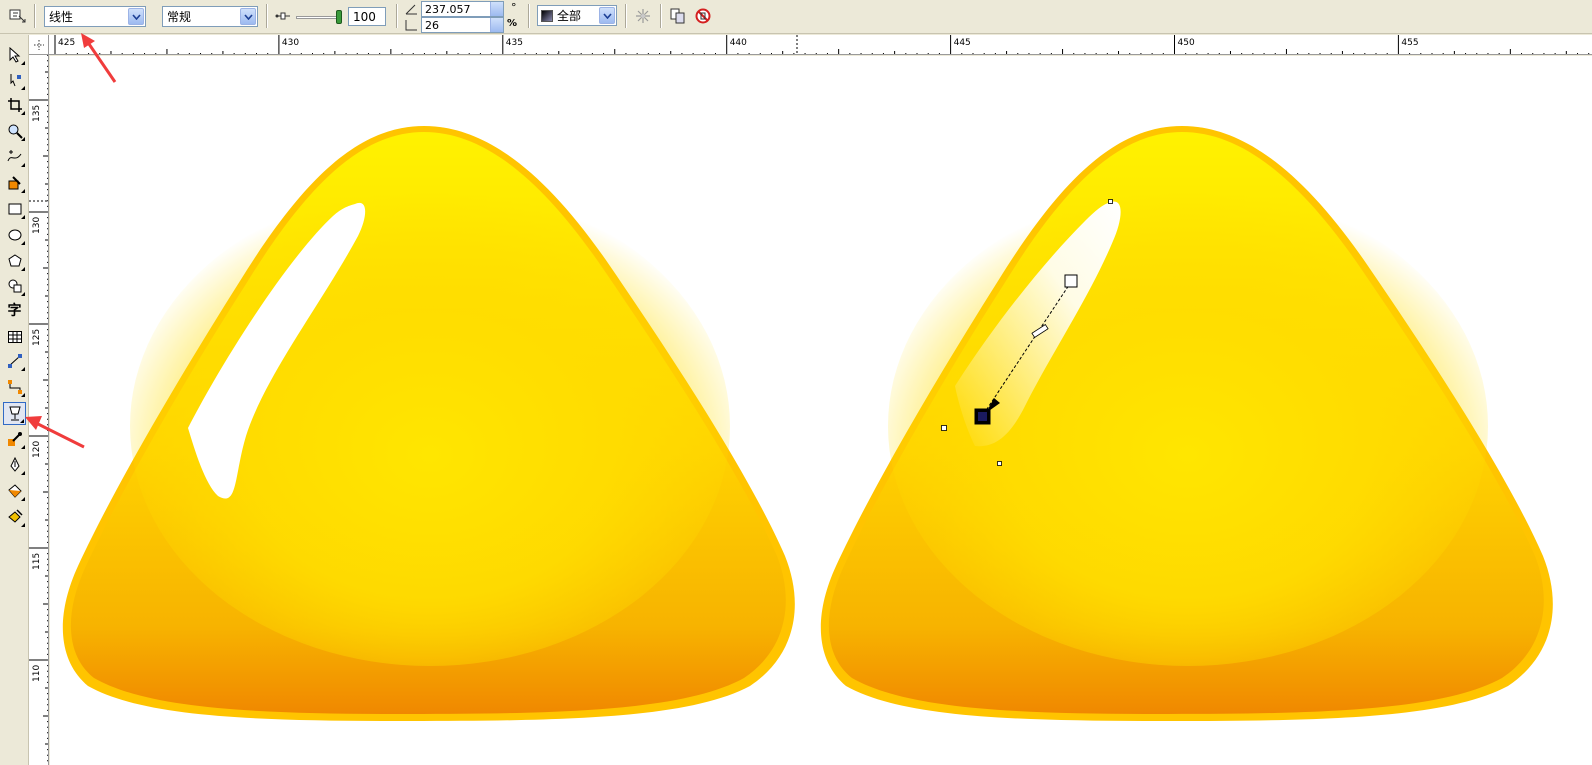  What do you see at coordinates (364, 16) in the screenshot?
I see `transparency-value: 100` at bounding box center [364, 16].